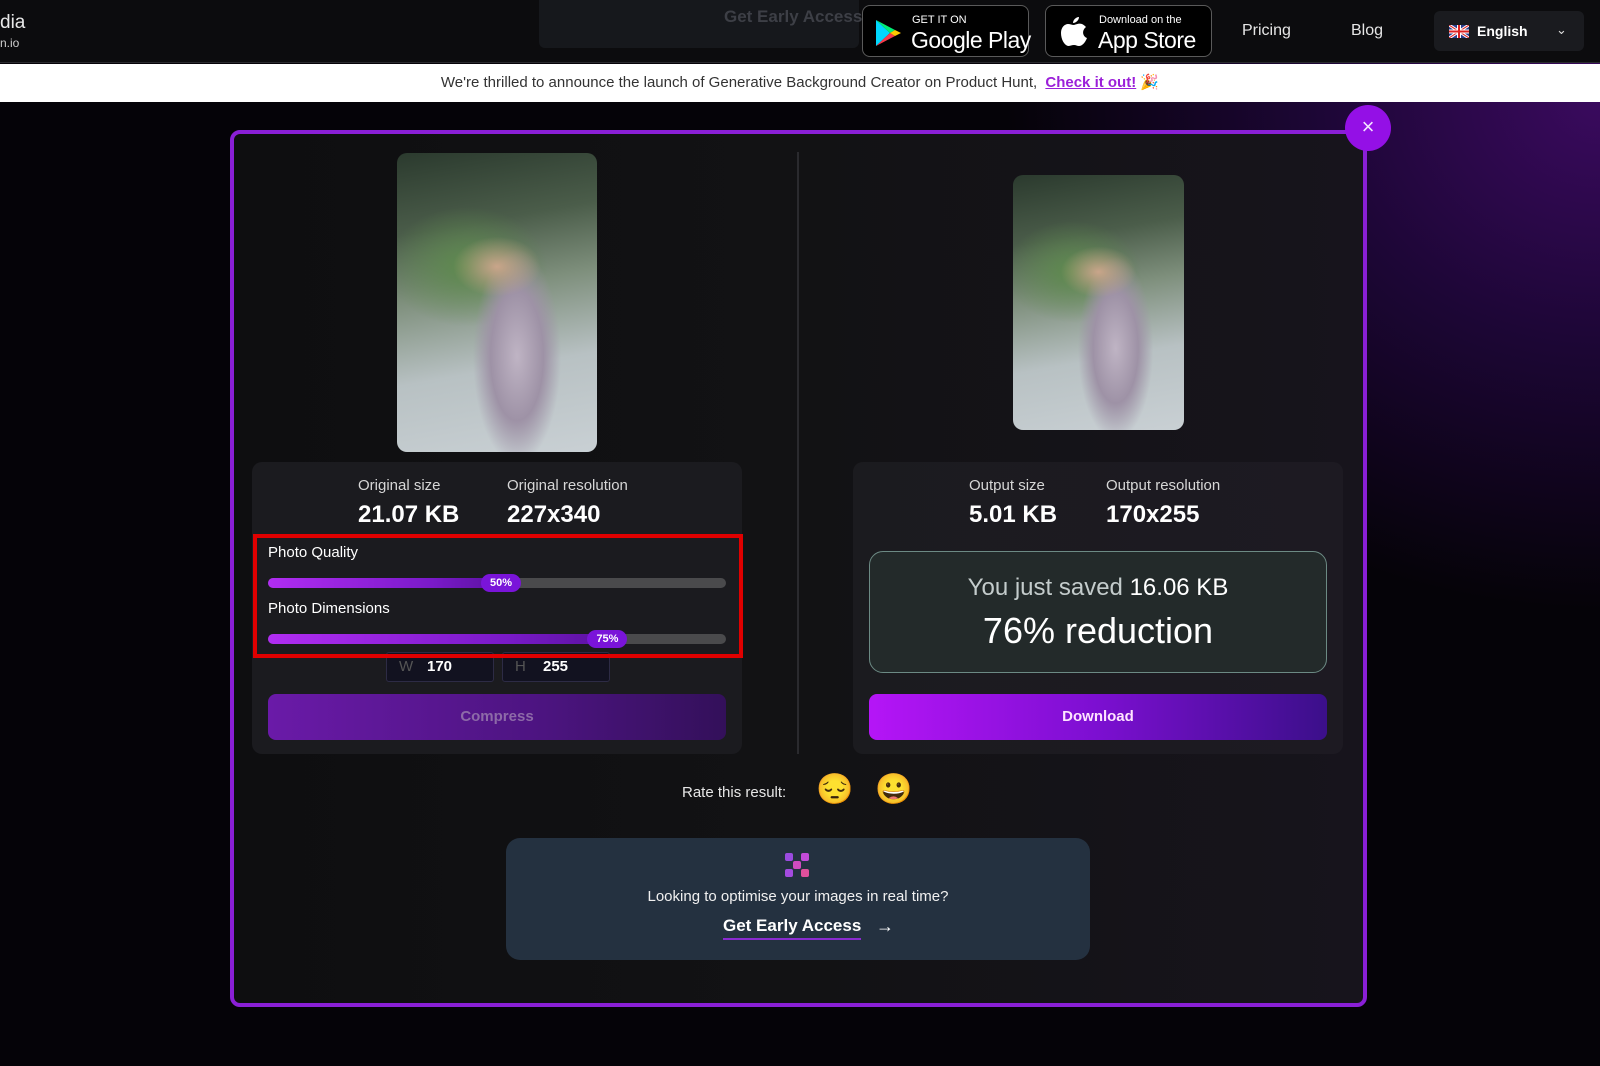 The image size is (1600, 1066). Describe the element at coordinates (734, 792) in the screenshot. I see `rate-label: Rate this result:` at that location.